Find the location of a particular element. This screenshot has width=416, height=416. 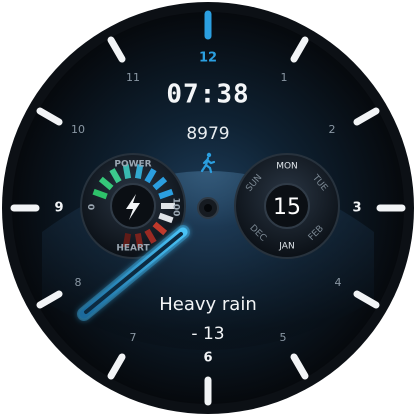

hour-numeral-4: 4 is located at coordinates (338, 282).